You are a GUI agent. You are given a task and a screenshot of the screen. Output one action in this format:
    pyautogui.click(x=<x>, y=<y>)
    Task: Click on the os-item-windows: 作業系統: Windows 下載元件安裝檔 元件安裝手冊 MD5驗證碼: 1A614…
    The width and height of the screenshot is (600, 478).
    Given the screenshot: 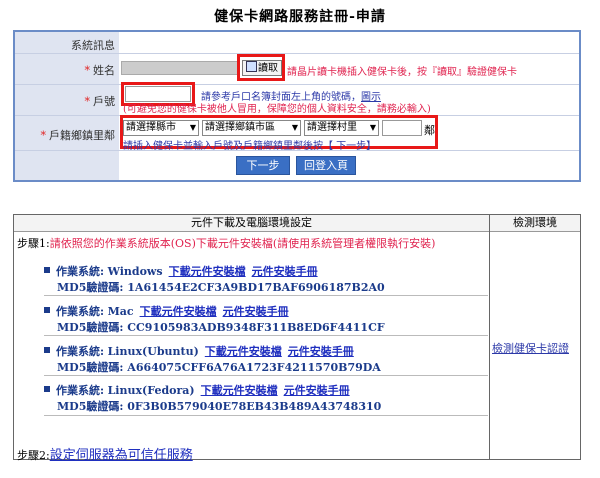 What is the action you would take?
    pyautogui.click(x=214, y=279)
    